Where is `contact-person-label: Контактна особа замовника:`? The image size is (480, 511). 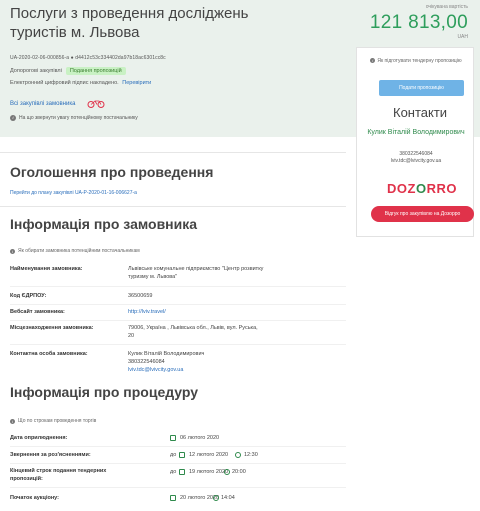 contact-person-label: Контактна особа замовника: is located at coordinates (49, 354).